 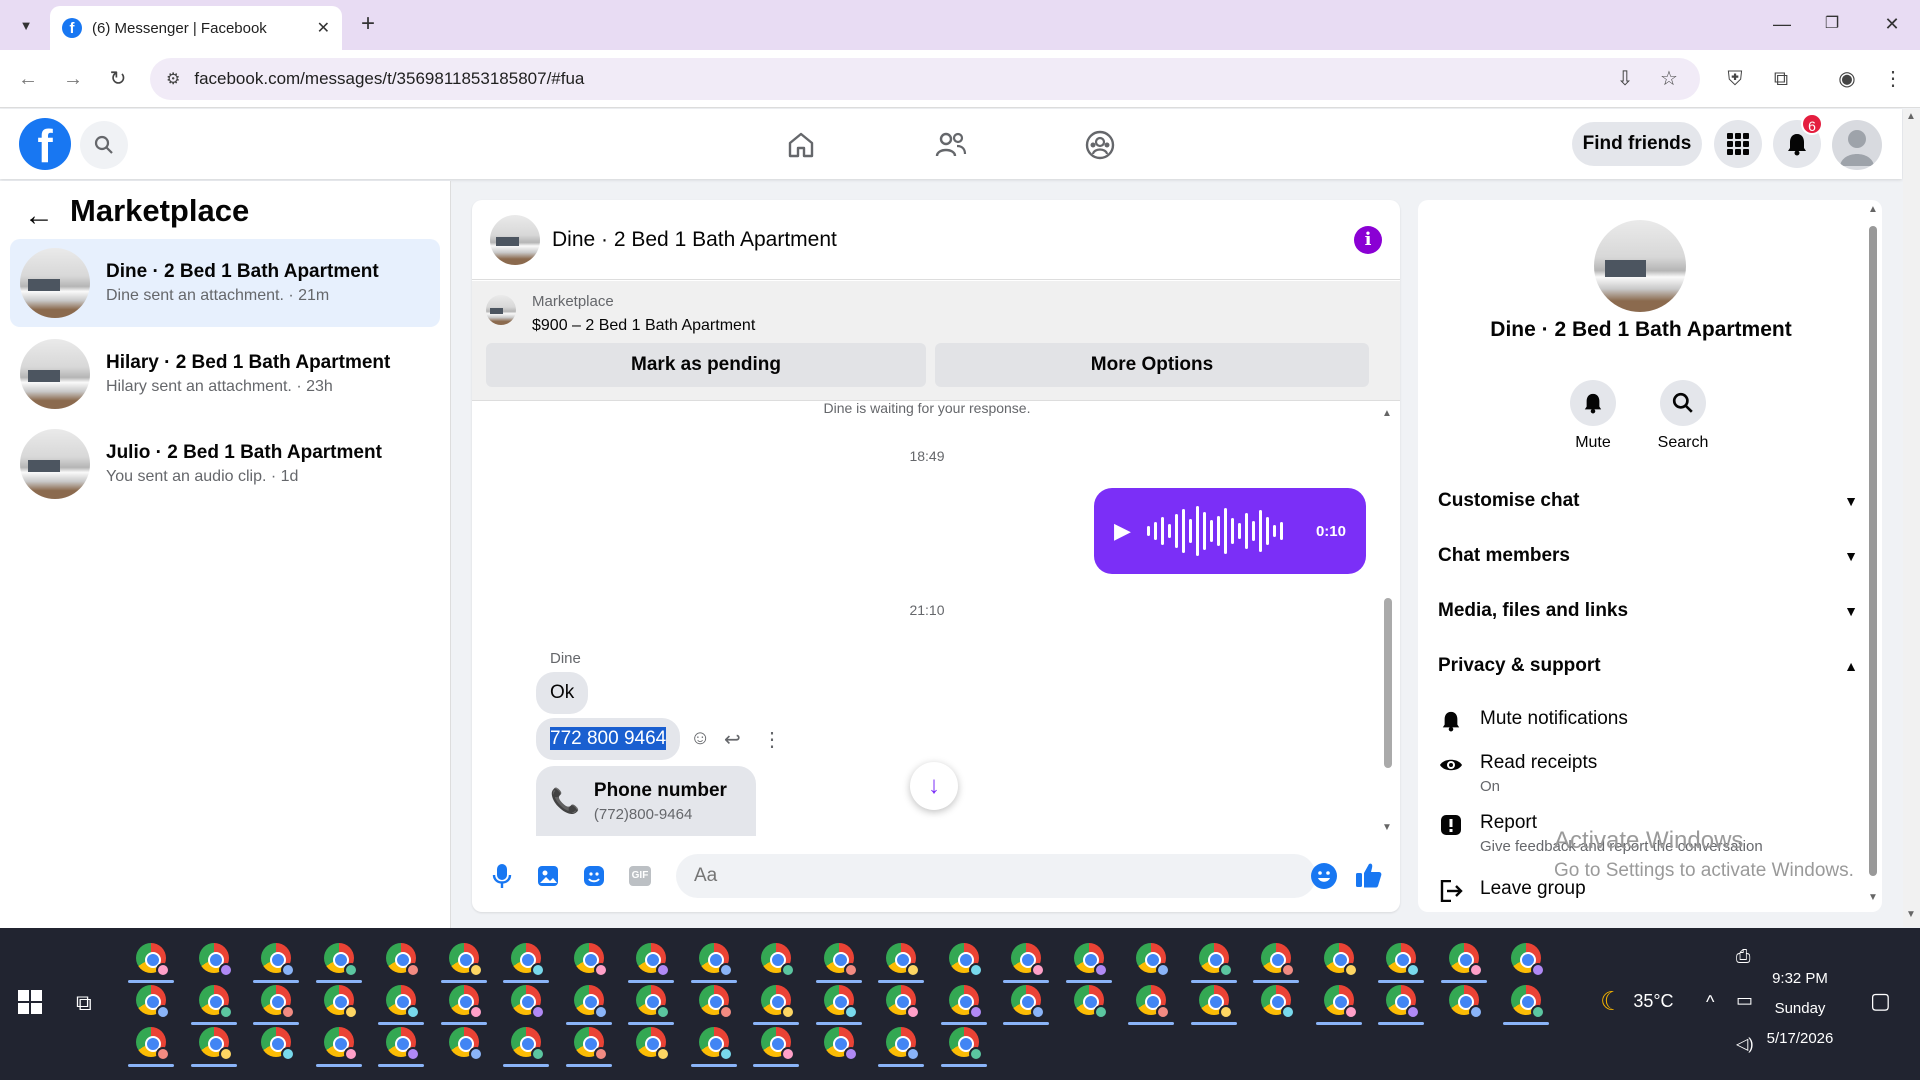 What do you see at coordinates (26, 25) in the screenshot?
I see `tab-search-chevron-icon: ▼` at bounding box center [26, 25].